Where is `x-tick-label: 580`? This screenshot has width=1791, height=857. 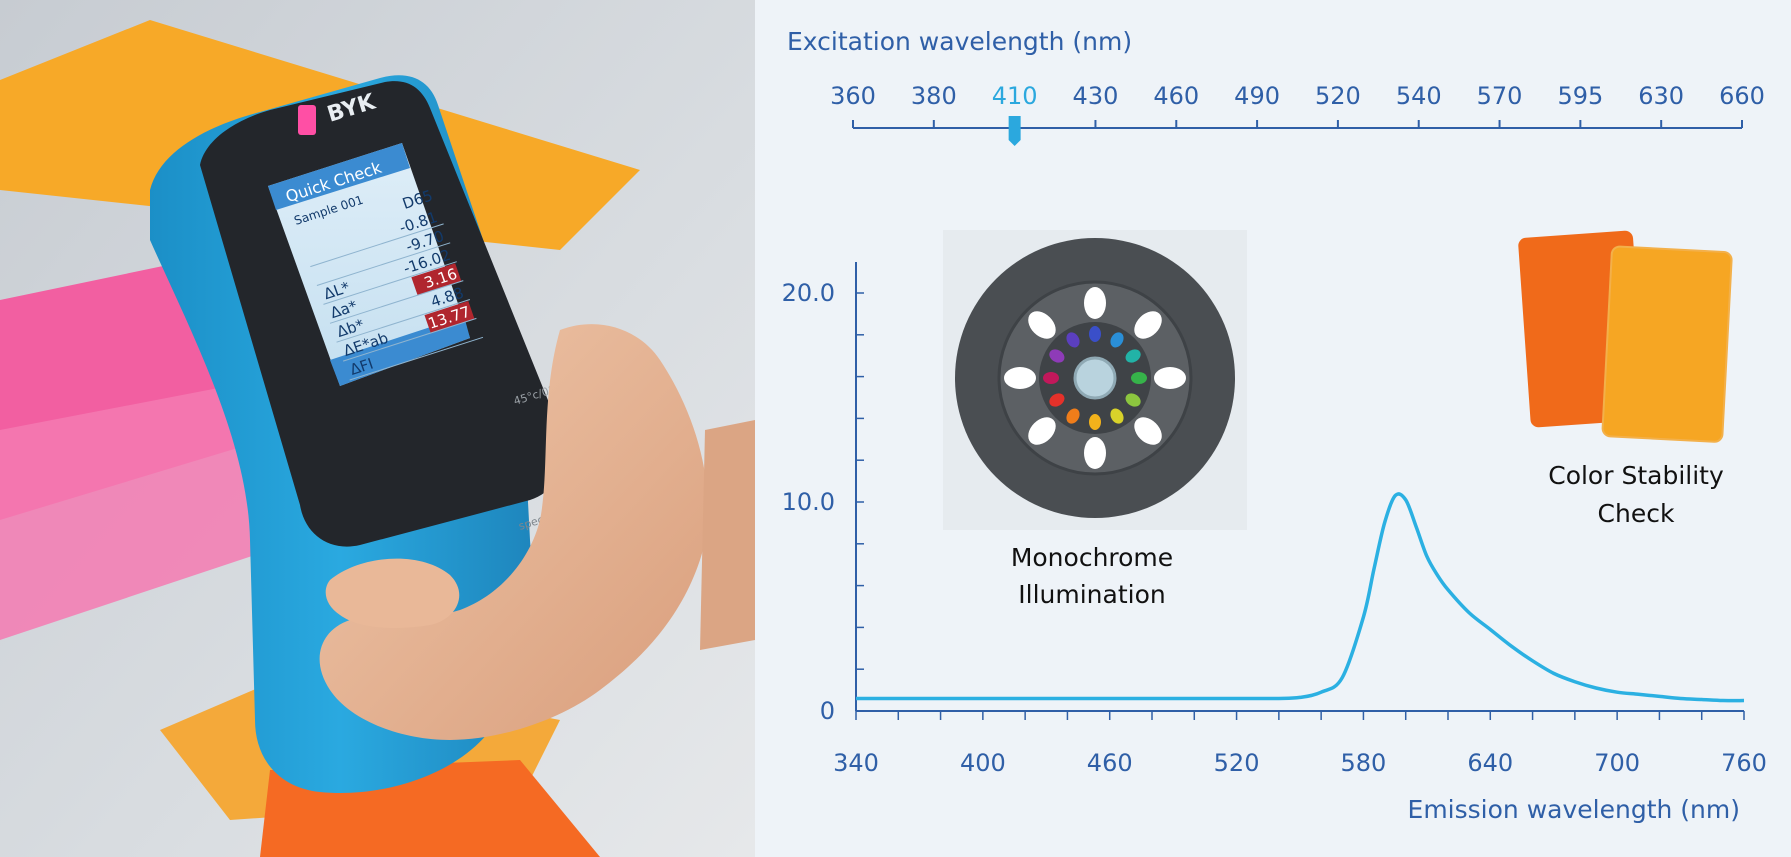
x-tick-label: 580 is located at coordinates (1364, 763).